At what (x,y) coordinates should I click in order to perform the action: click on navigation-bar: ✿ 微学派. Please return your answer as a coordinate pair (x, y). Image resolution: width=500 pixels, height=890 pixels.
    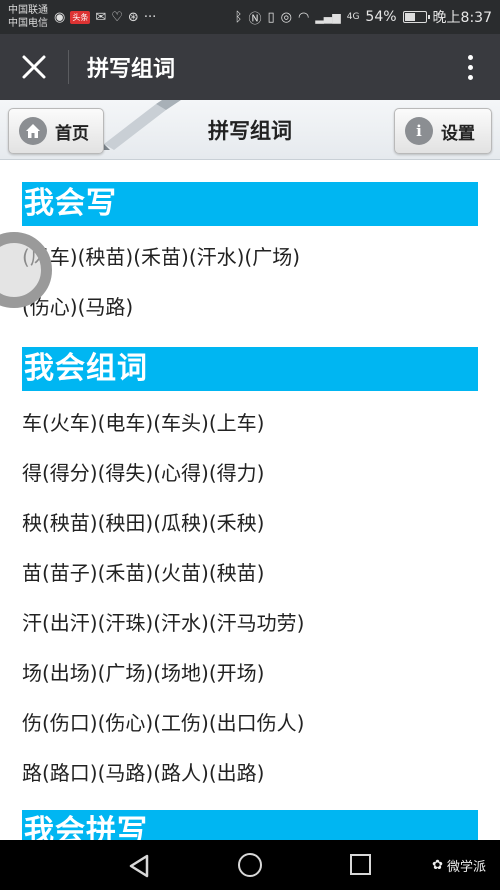
    Looking at the image, I should click on (250, 865).